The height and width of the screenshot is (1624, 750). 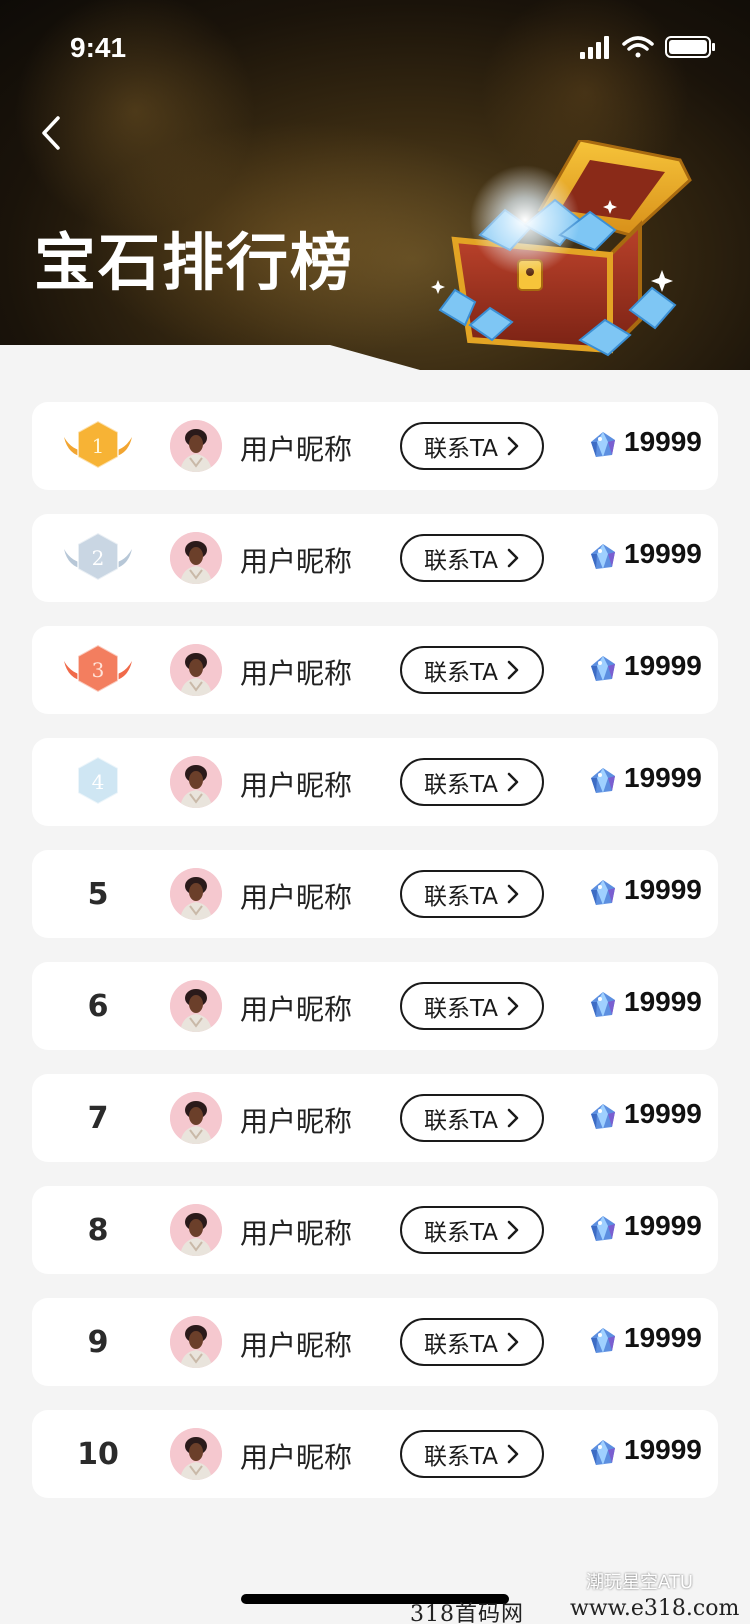 I want to click on leaderboard-row: 1 用户昵称 联系TA 19999, so click(x=375, y=446).